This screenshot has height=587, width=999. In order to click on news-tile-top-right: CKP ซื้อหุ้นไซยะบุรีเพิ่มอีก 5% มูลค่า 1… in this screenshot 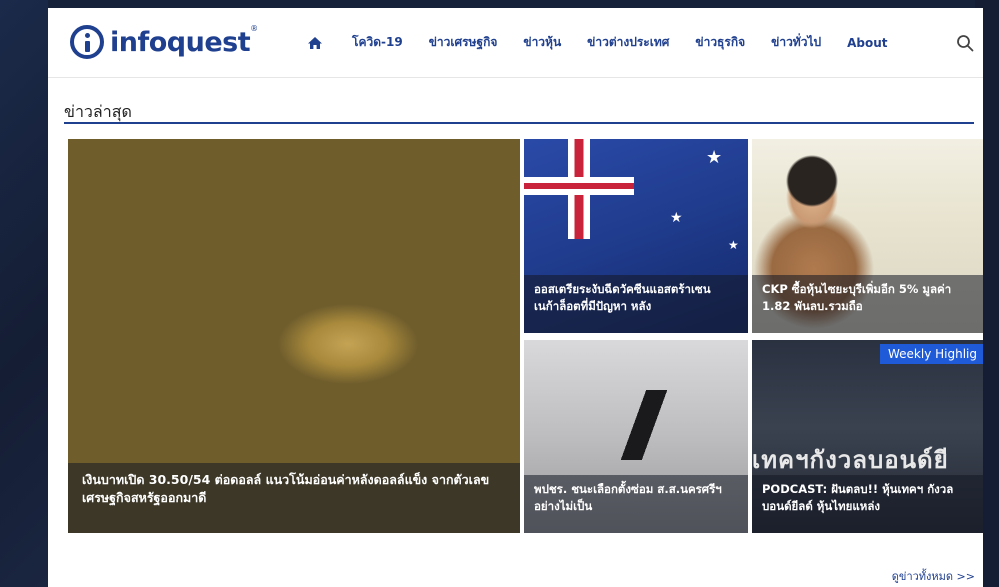, I will do `click(867, 236)`.